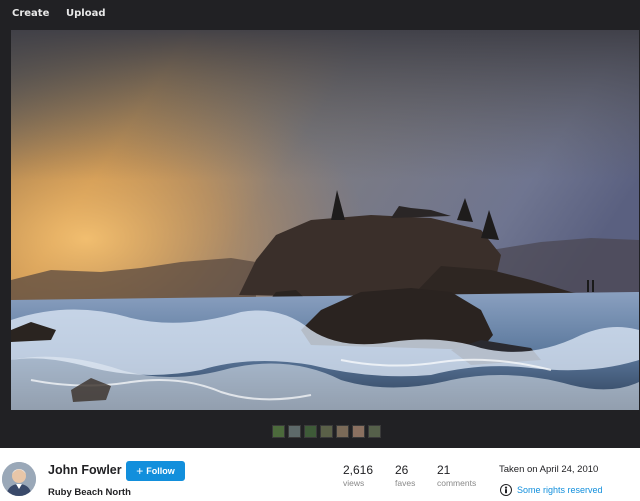 The image size is (640, 501). Describe the element at coordinates (354, 483) in the screenshot. I see `views-label: views` at that location.